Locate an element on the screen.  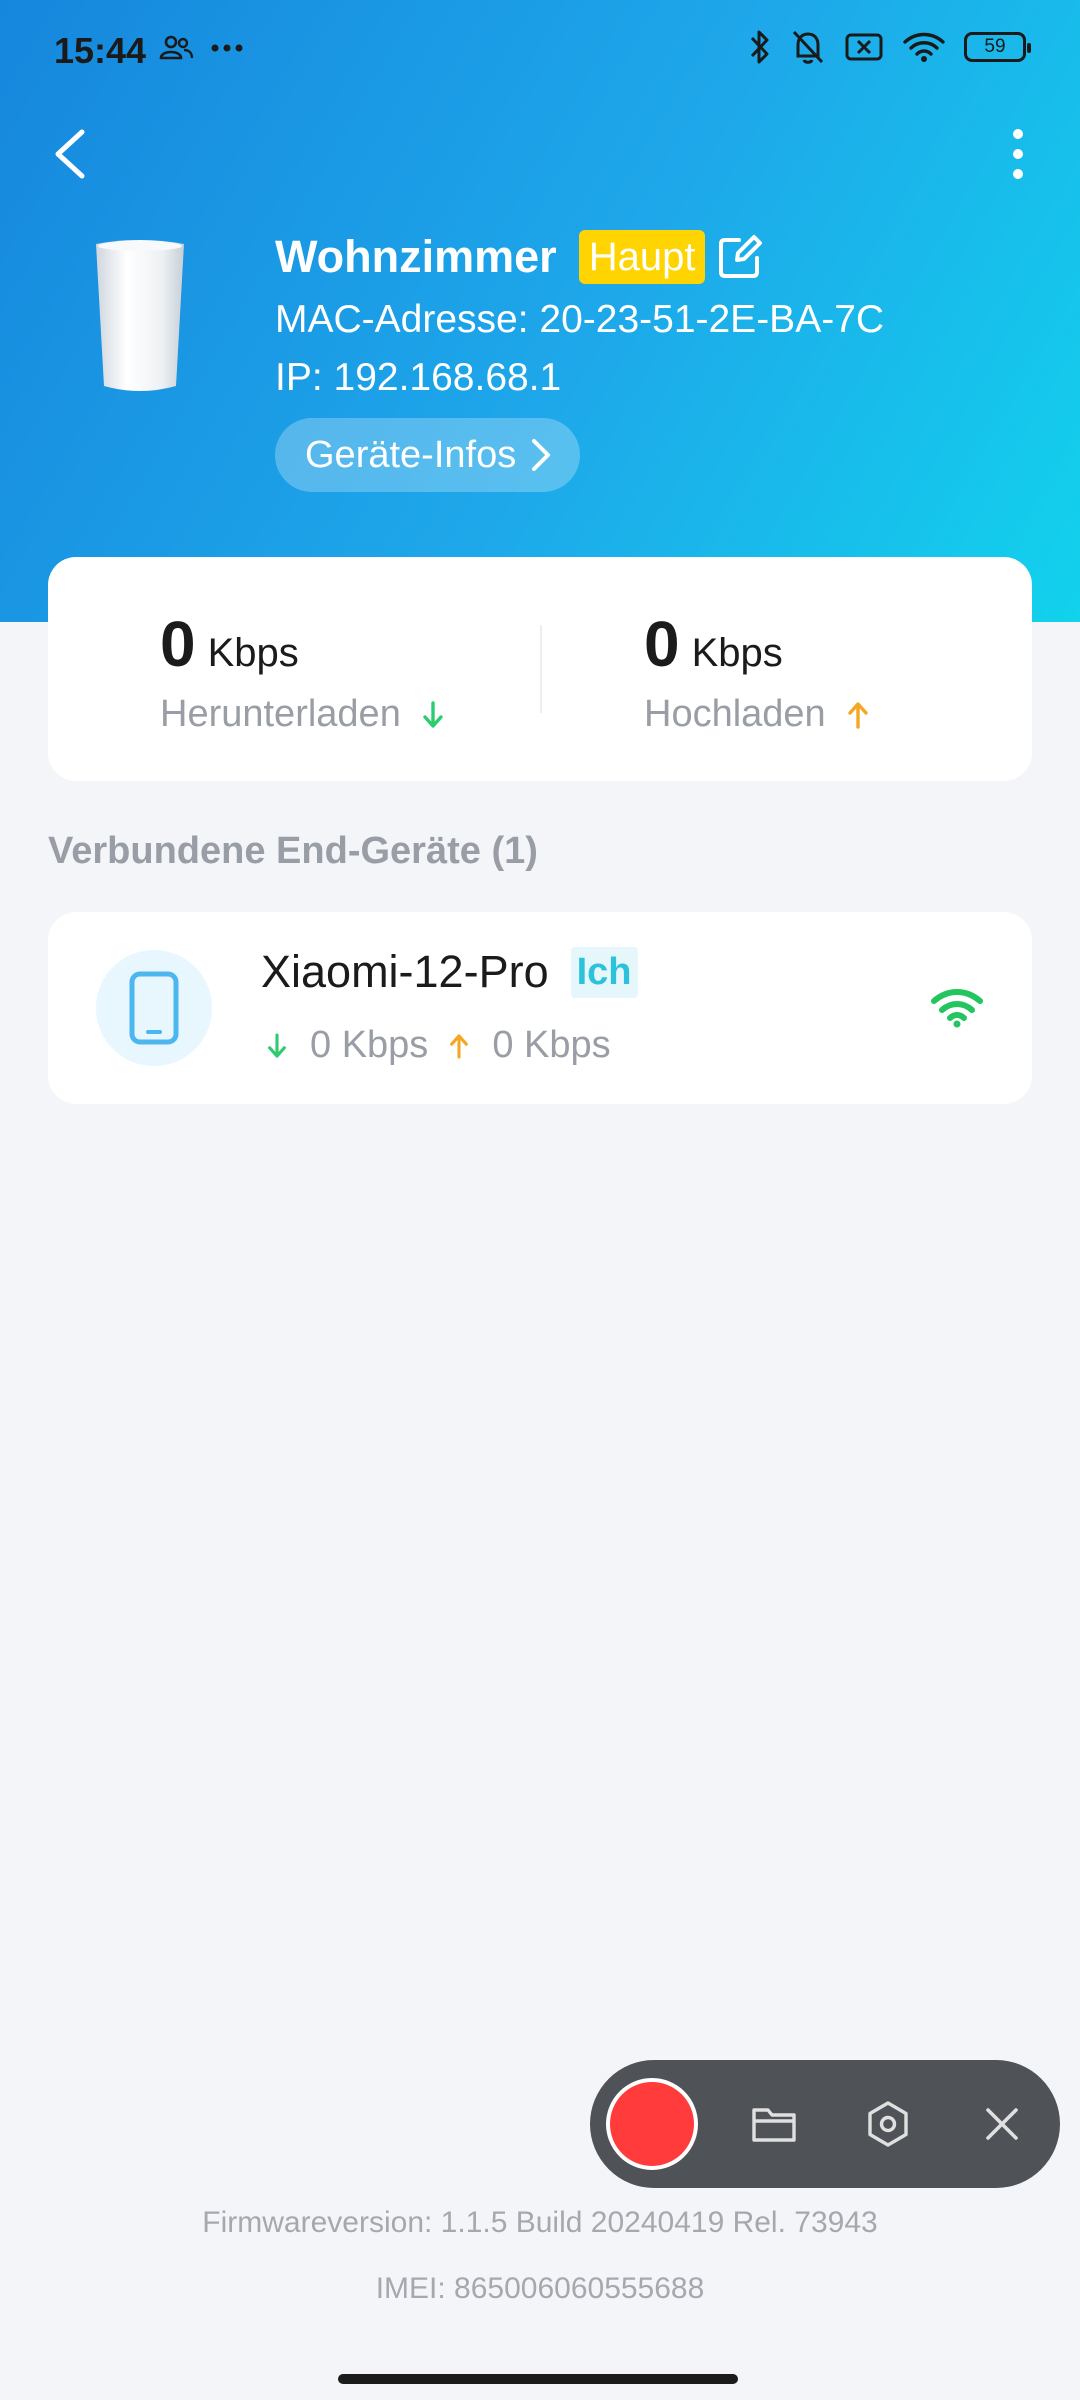
this-device-badge: Ich is located at coordinates (604, 972).